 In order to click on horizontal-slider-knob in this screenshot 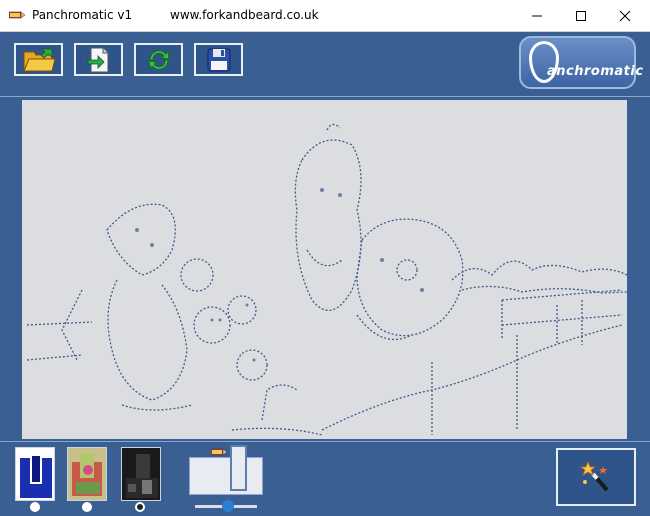, I will do `click(228, 506)`.